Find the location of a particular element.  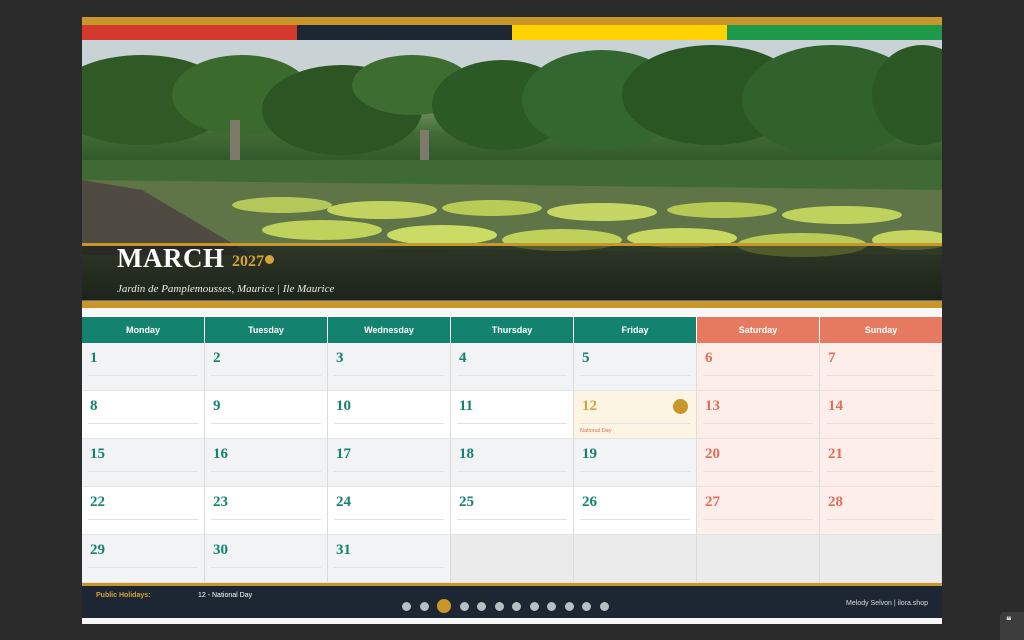

day-cell: 21 is located at coordinates (881, 463).